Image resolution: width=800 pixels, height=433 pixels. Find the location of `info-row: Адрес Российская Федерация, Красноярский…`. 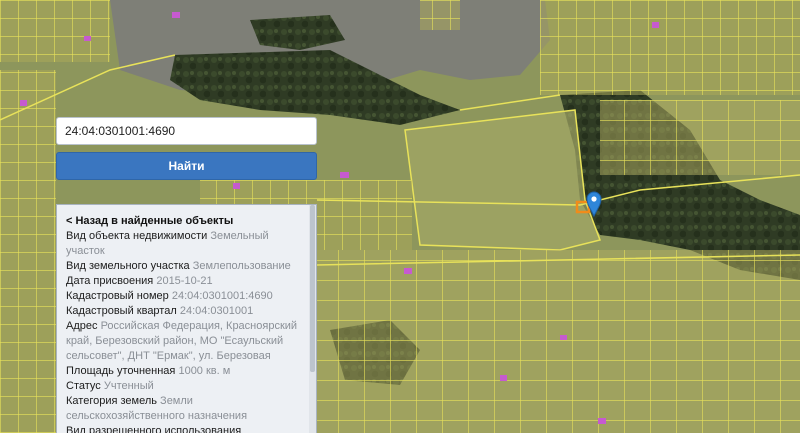

info-row: Адрес Российская Федерация, Красноярский… is located at coordinates (184, 341).